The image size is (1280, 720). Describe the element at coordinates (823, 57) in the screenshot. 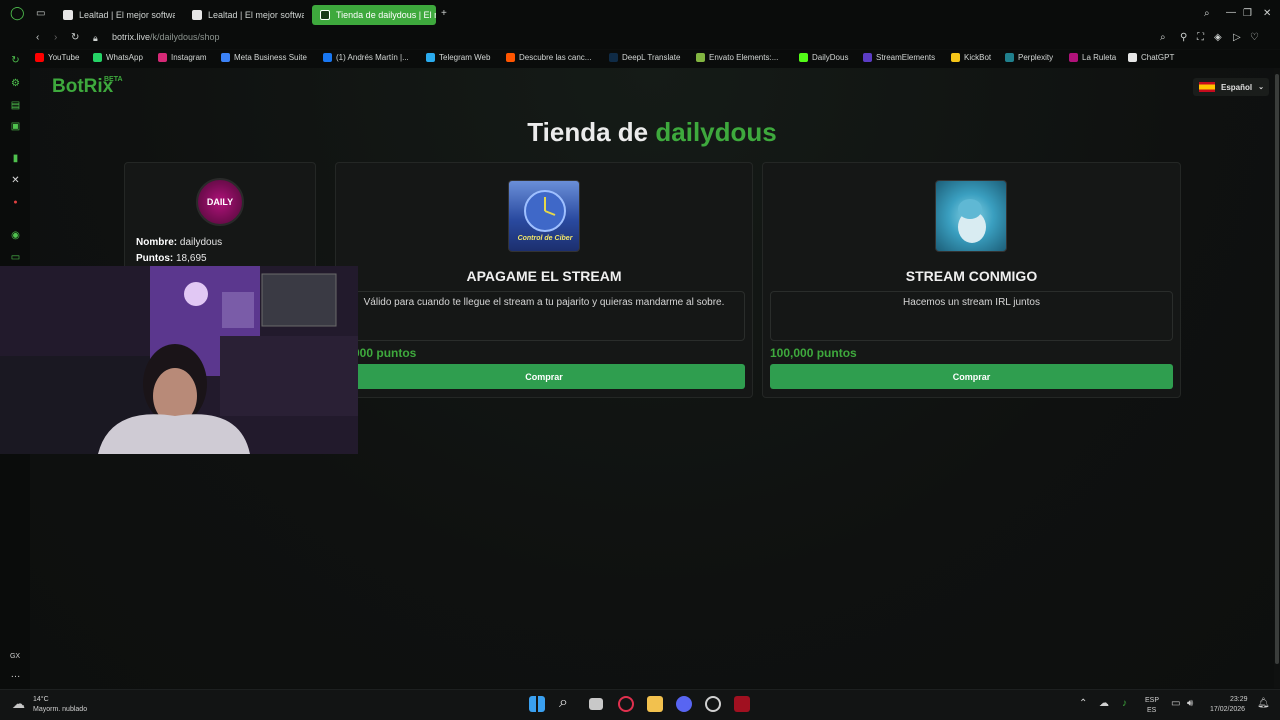

I see `bookmark-dailydous: DailyDous` at that location.